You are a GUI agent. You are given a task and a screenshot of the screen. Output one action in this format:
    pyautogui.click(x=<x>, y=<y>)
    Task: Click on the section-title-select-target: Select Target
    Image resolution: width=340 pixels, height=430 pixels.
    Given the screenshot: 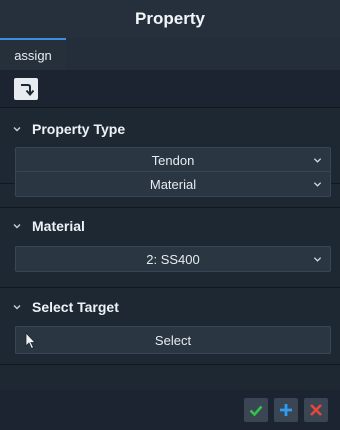 What is the action you would take?
    pyautogui.click(x=75, y=307)
    